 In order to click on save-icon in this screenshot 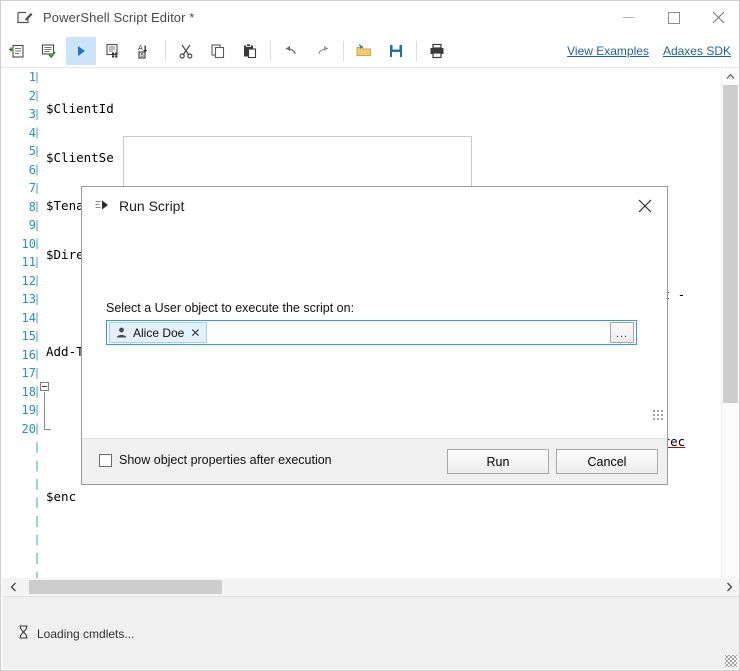, I will do `click(396, 51)`.